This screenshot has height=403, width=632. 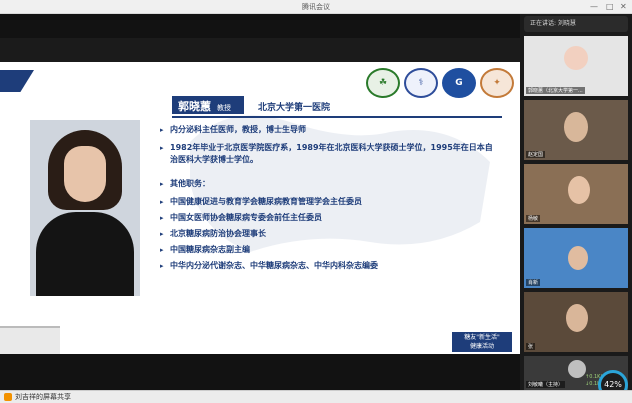 I want to click on speaker-name: 郭晓蕙, so click(x=194, y=106).